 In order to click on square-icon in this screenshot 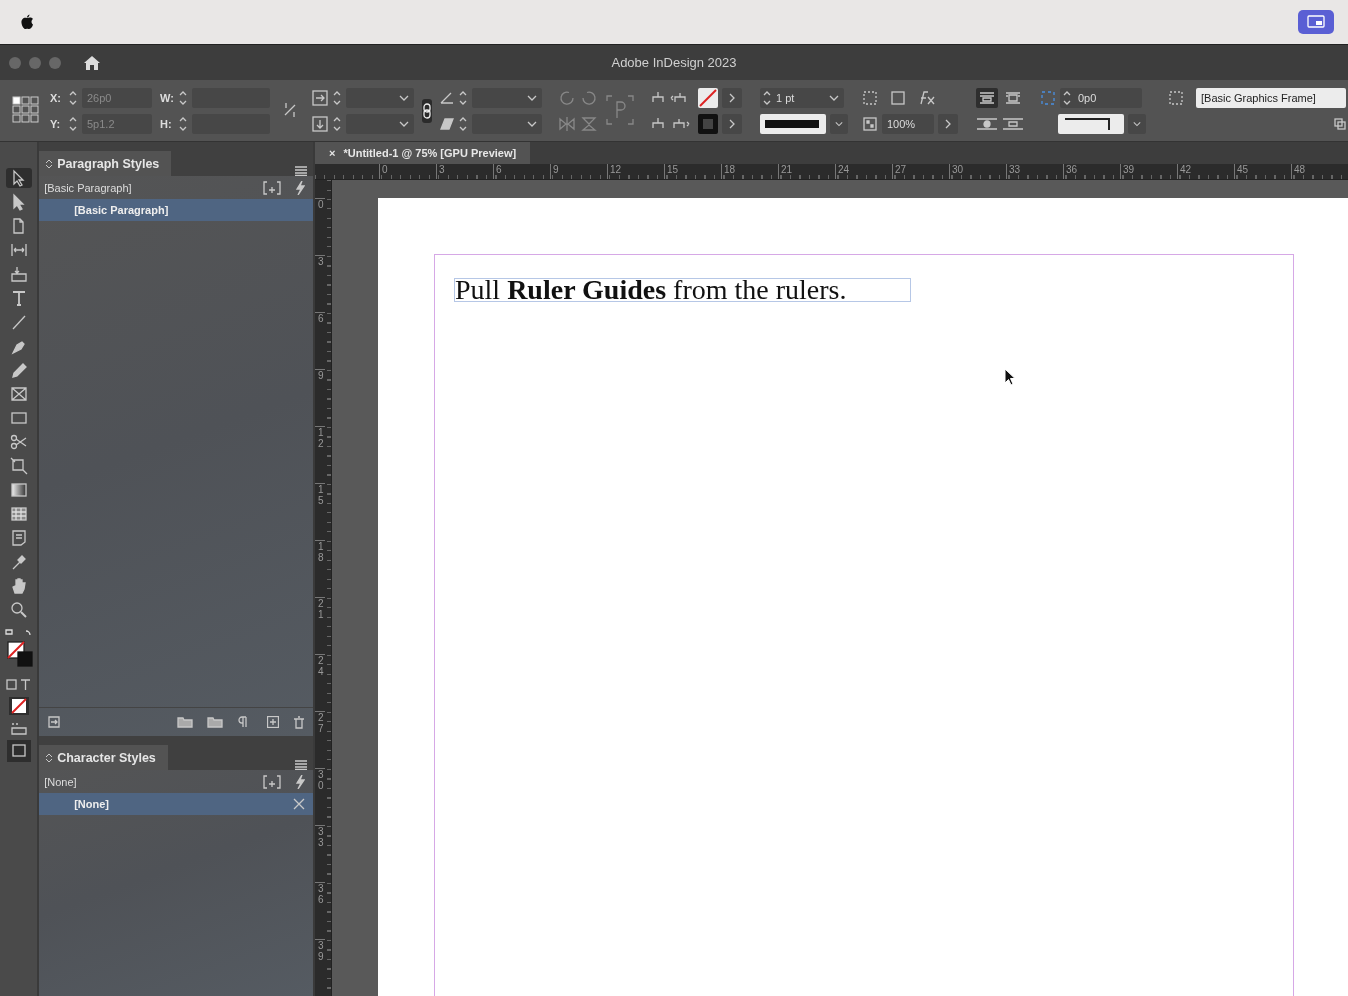, I will do `click(898, 97)`.